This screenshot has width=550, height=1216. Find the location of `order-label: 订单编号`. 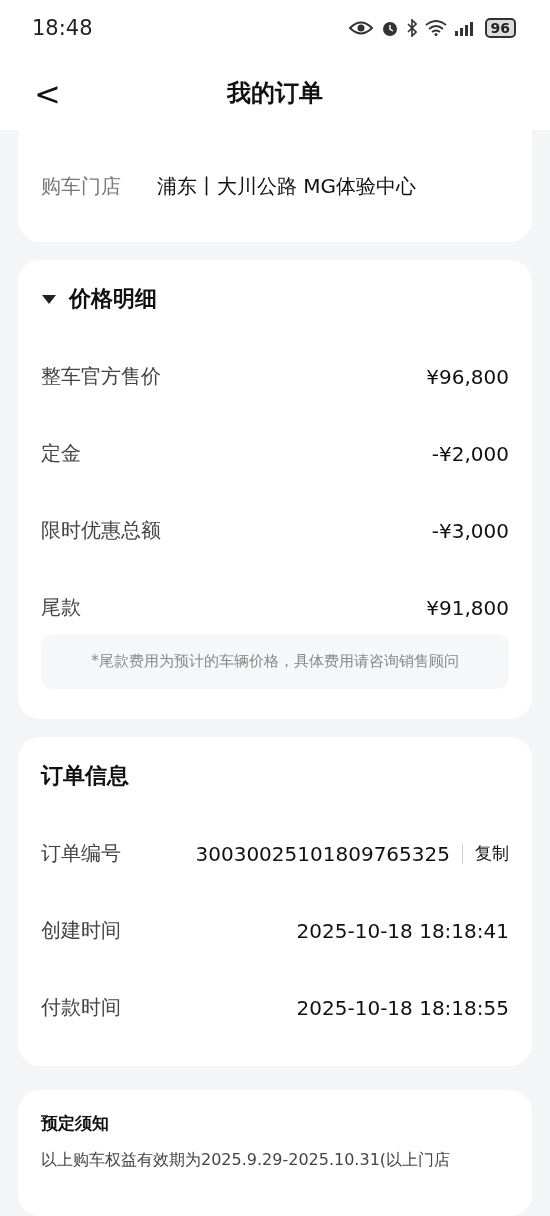

order-label: 订单编号 is located at coordinates (81, 853).